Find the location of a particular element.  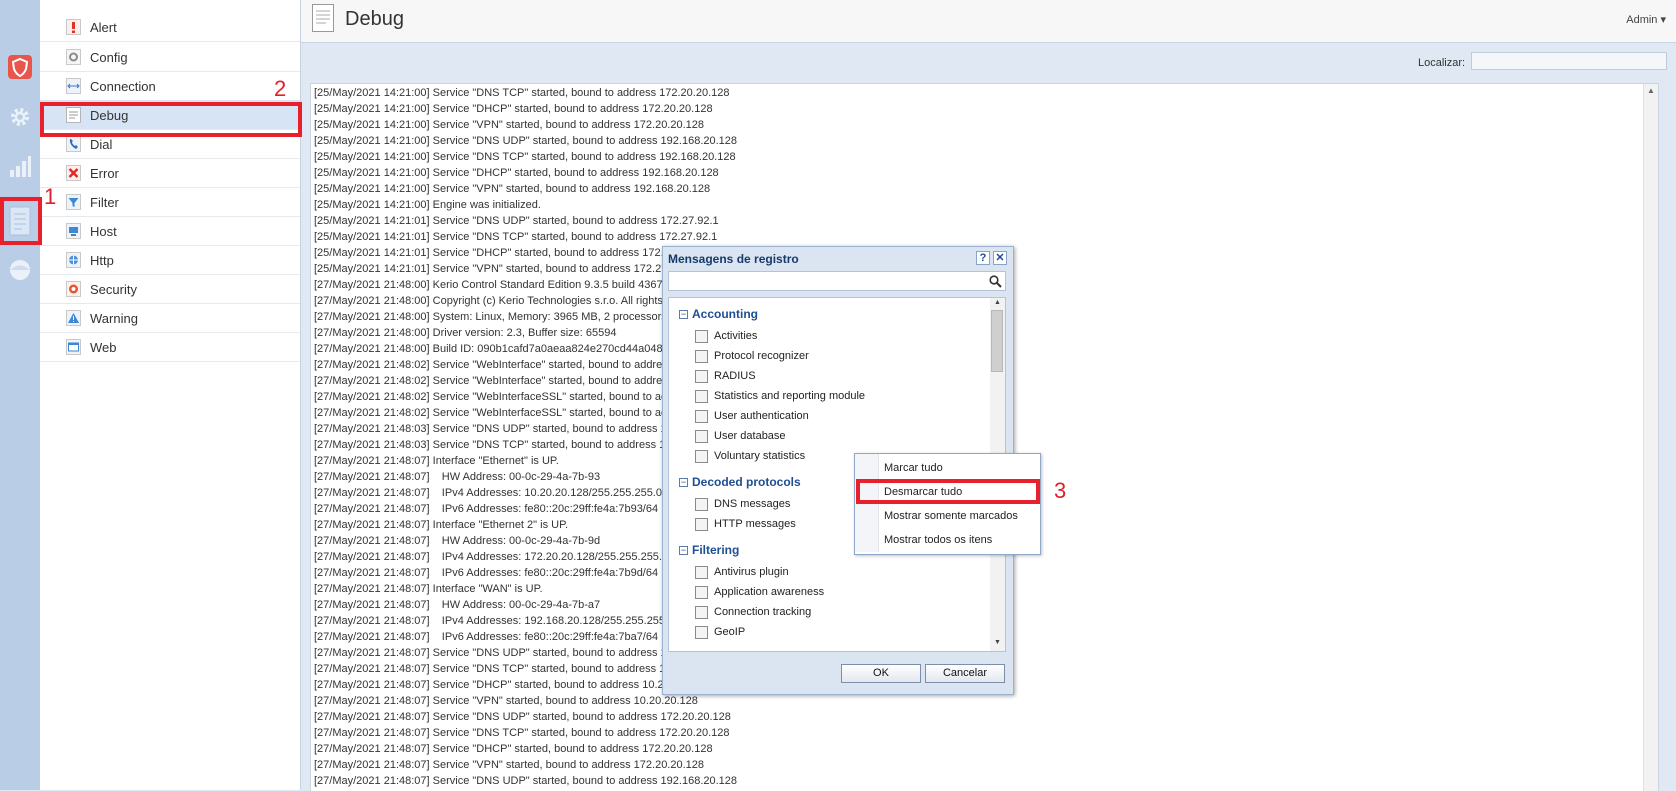

dialog-search-field is located at coordinates (837, 281).